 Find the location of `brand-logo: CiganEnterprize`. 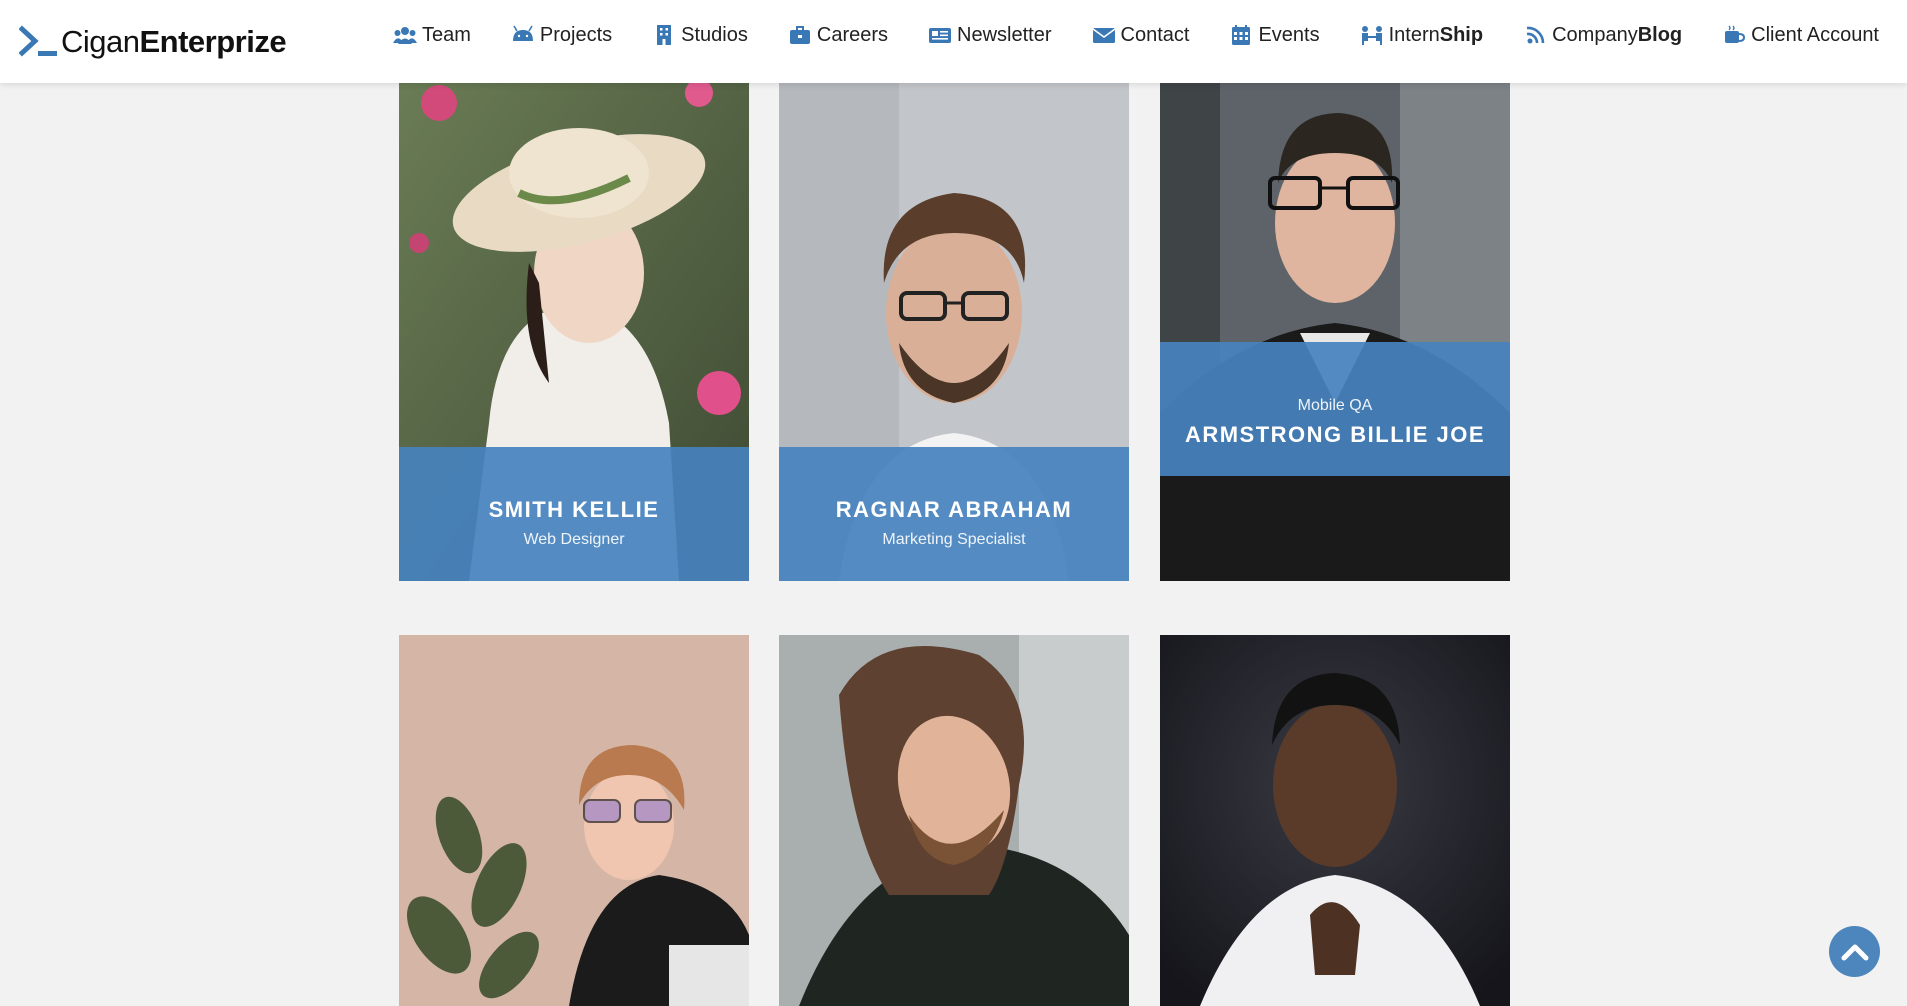

brand-logo: CiganEnterprize is located at coordinates (153, 42).